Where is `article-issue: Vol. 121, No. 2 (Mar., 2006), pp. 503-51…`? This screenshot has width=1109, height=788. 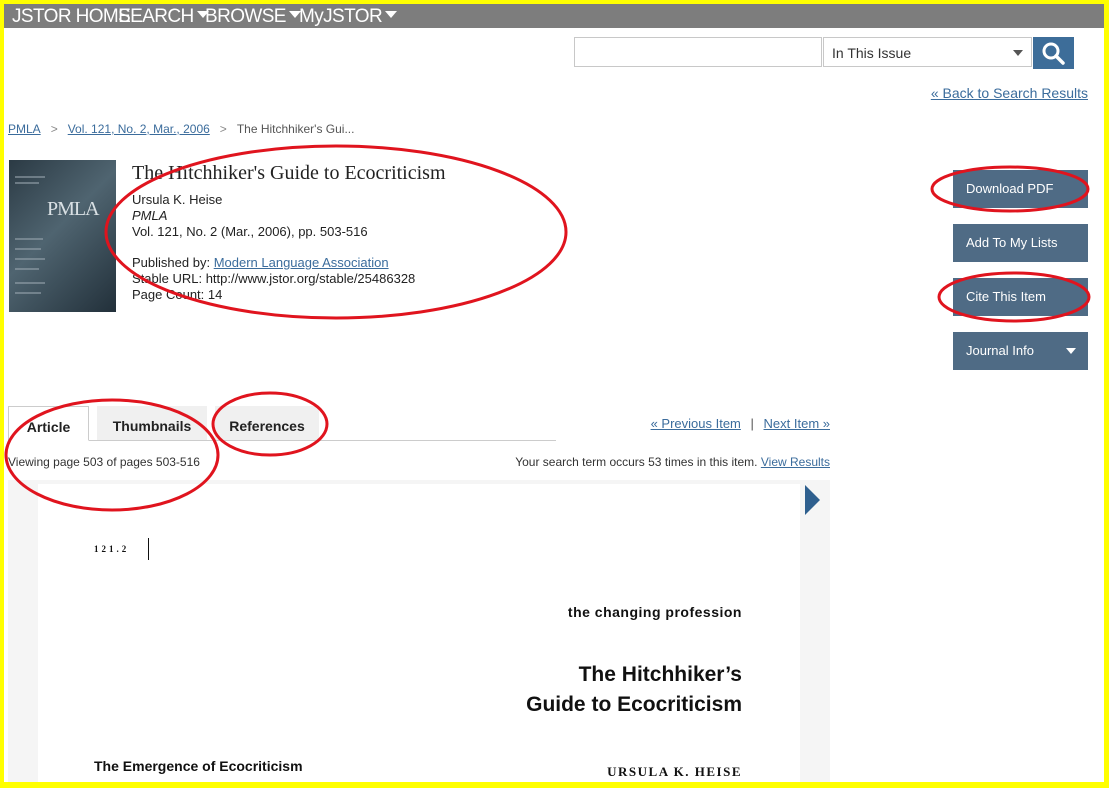
article-issue: Vol. 121, No. 2 (Mar., 2006), pp. 503-51… is located at coordinates (250, 231).